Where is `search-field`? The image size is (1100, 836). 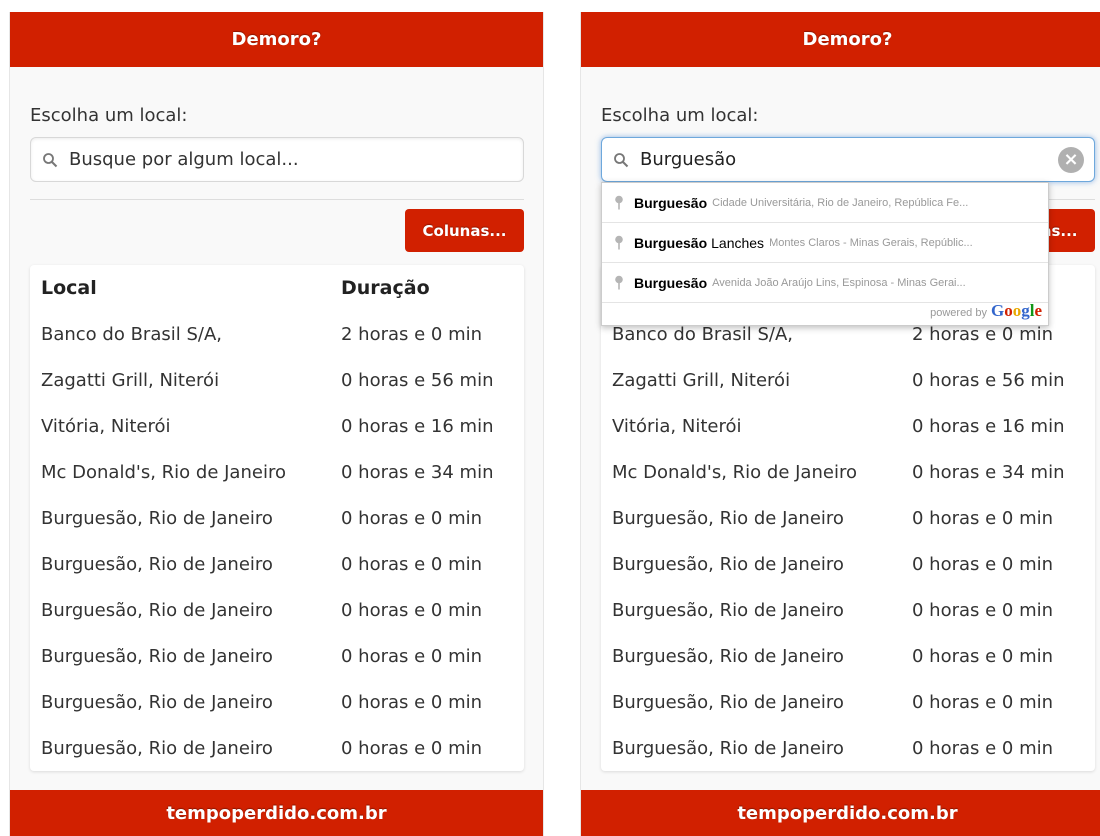
search-field is located at coordinates (277, 159).